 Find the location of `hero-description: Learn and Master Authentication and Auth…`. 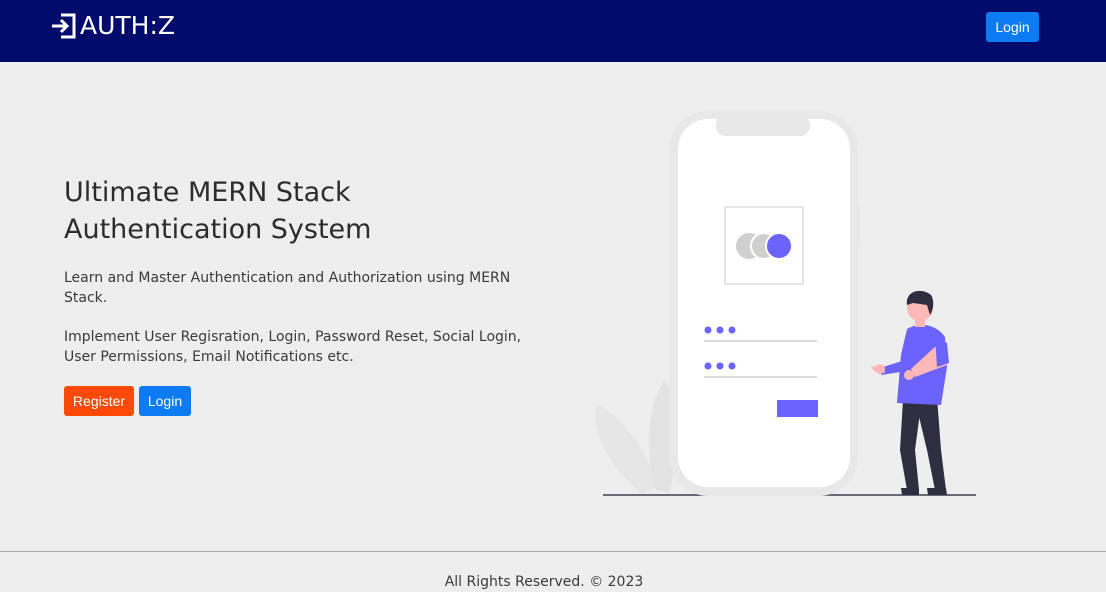

hero-description: Learn and Master Authentication and Auth… is located at coordinates (287, 288).